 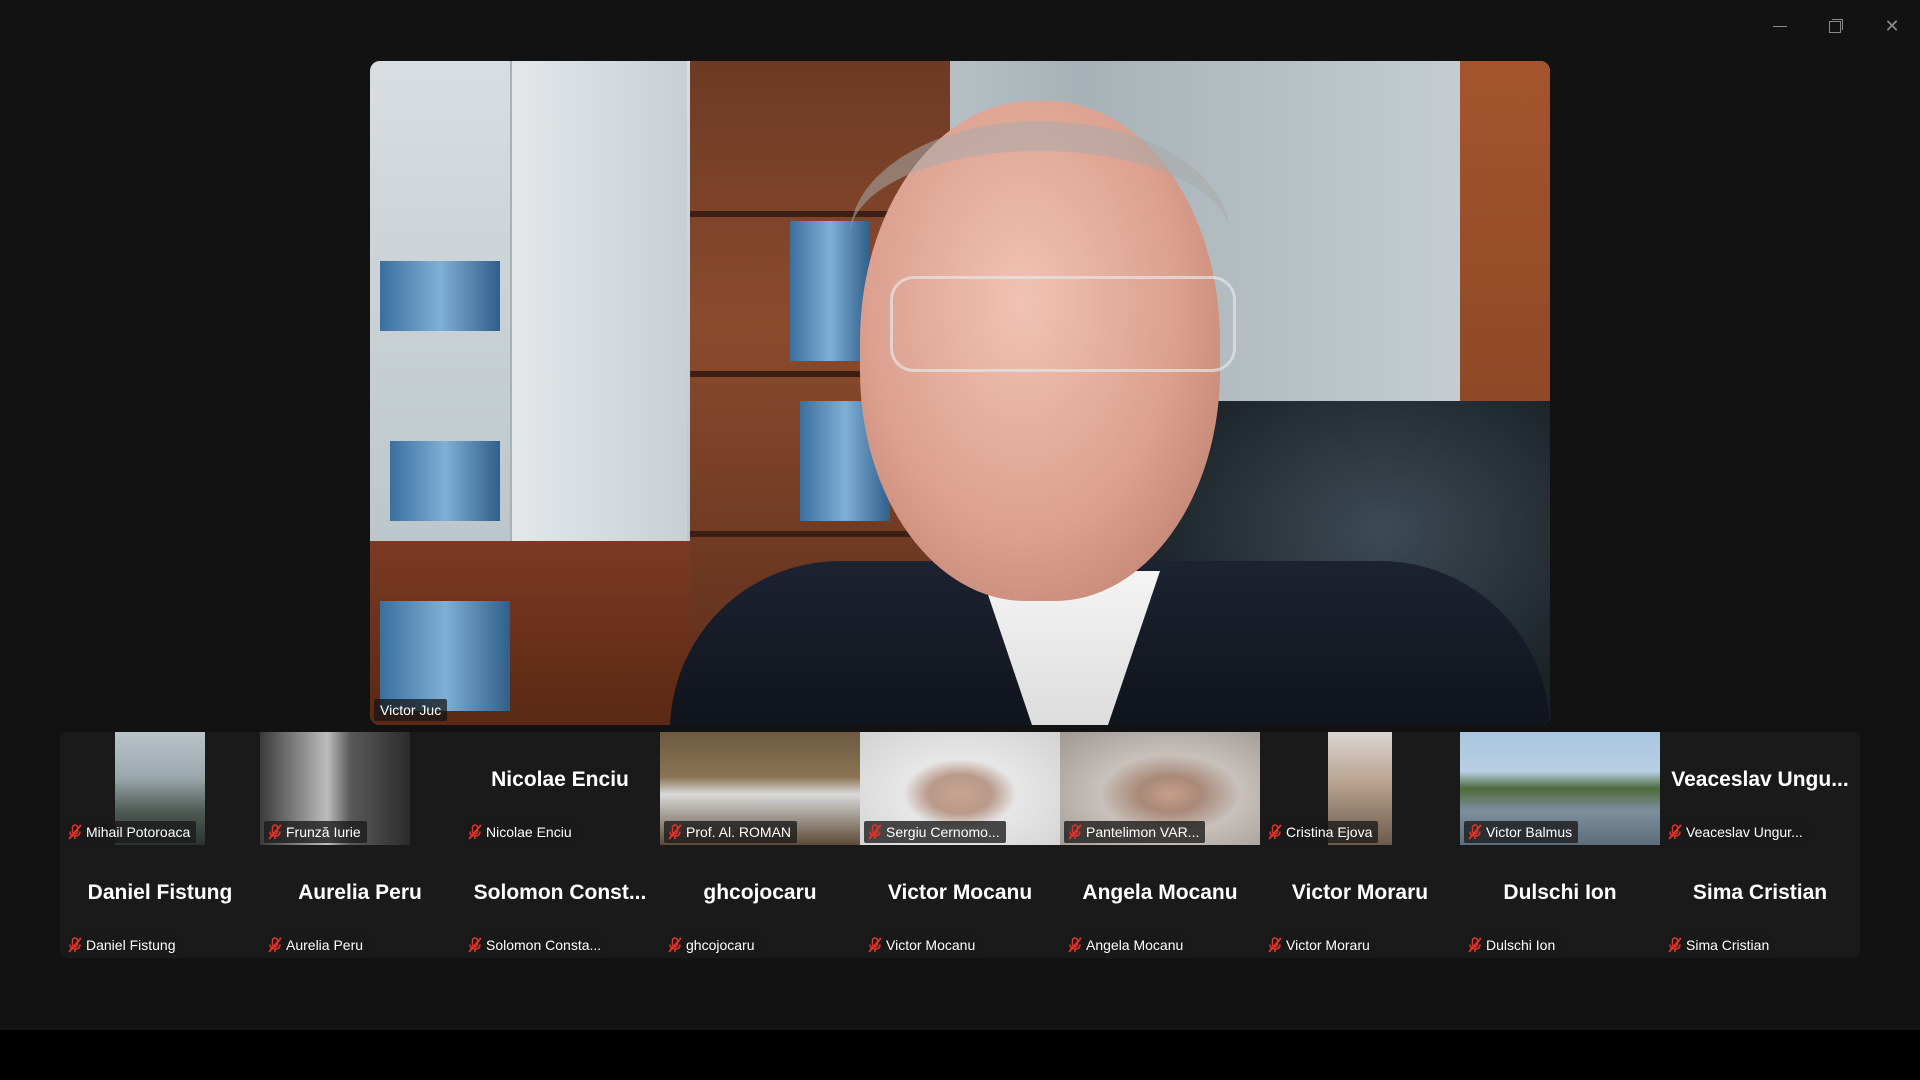 I want to click on participant-avatar-name: Nicolae Enciu, so click(x=560, y=779).